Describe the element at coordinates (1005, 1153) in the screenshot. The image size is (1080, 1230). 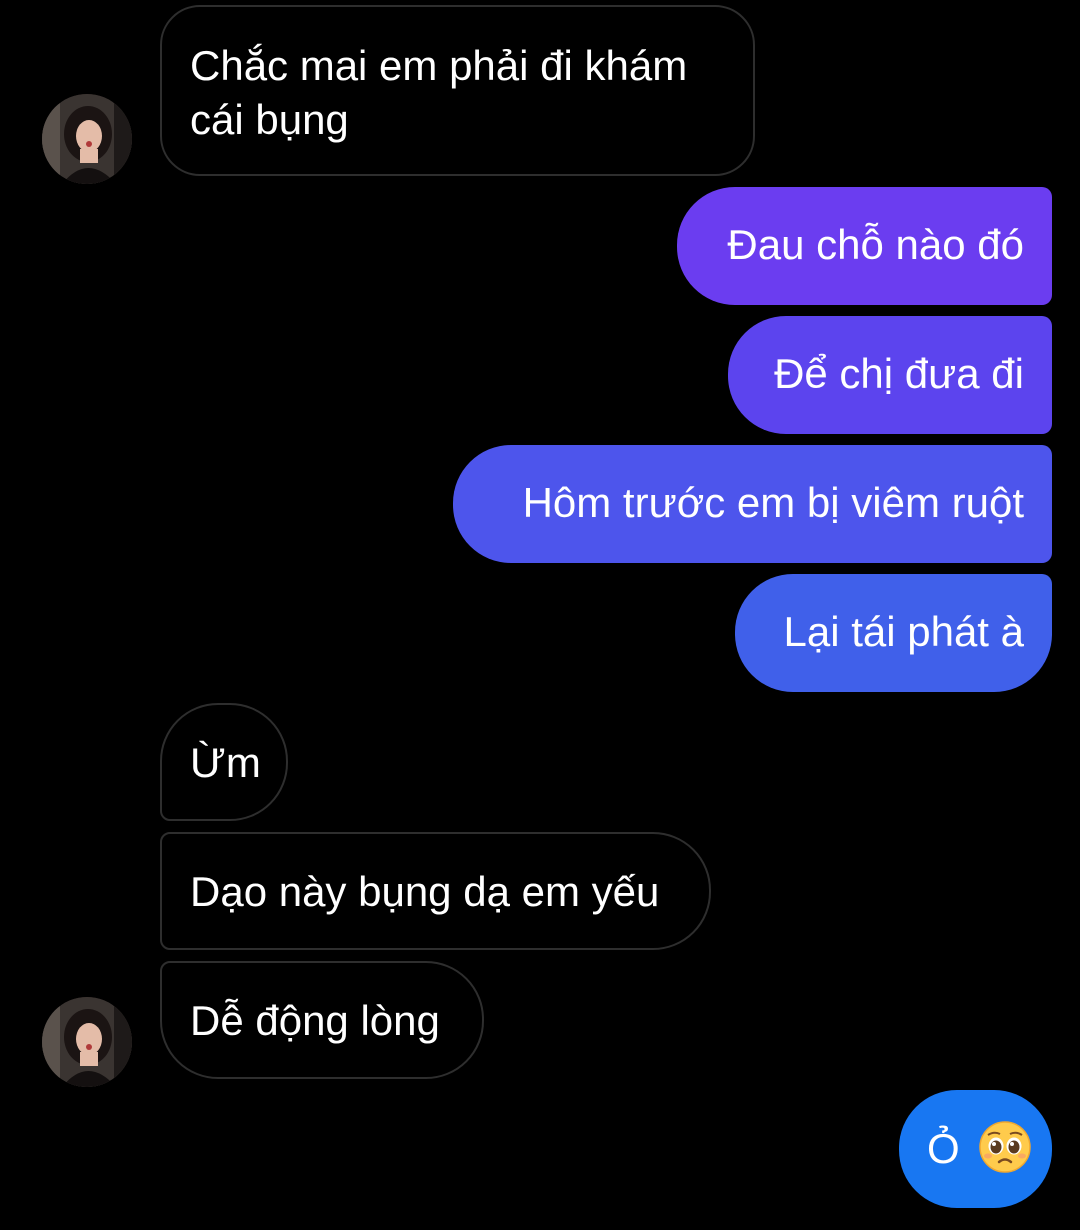
I see `pleading-face-icon` at that location.